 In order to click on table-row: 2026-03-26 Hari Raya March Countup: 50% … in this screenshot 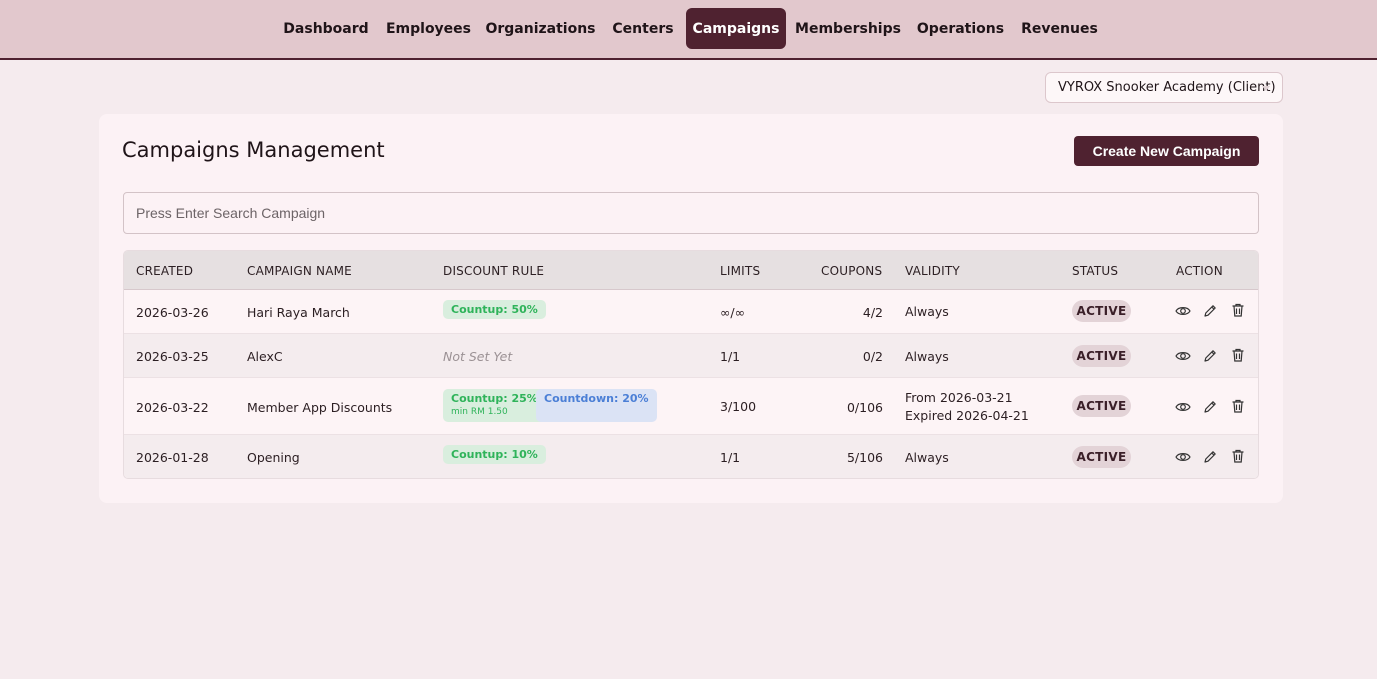, I will do `click(691, 312)`.